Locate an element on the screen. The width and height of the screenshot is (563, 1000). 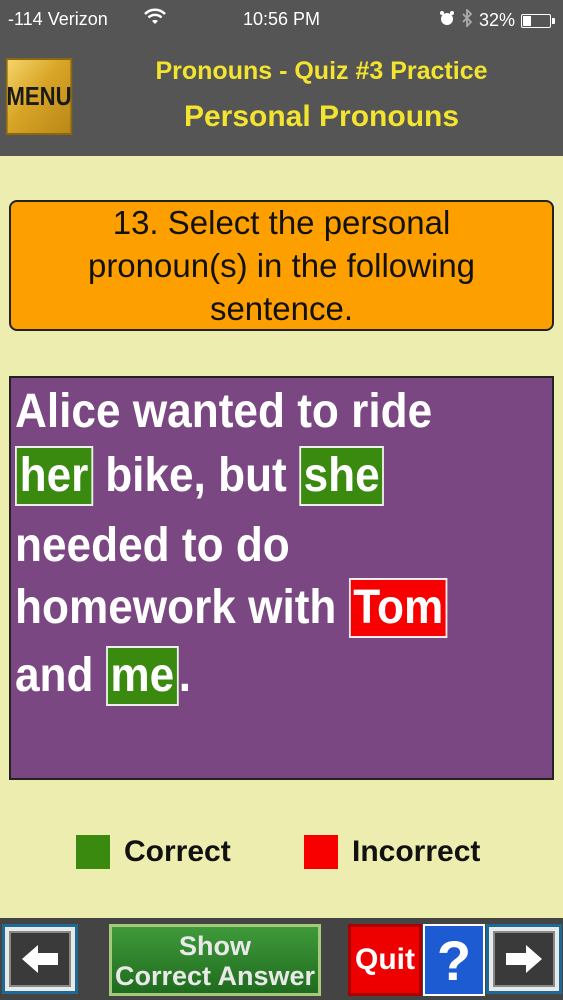
next-button is located at coordinates (524, 959).